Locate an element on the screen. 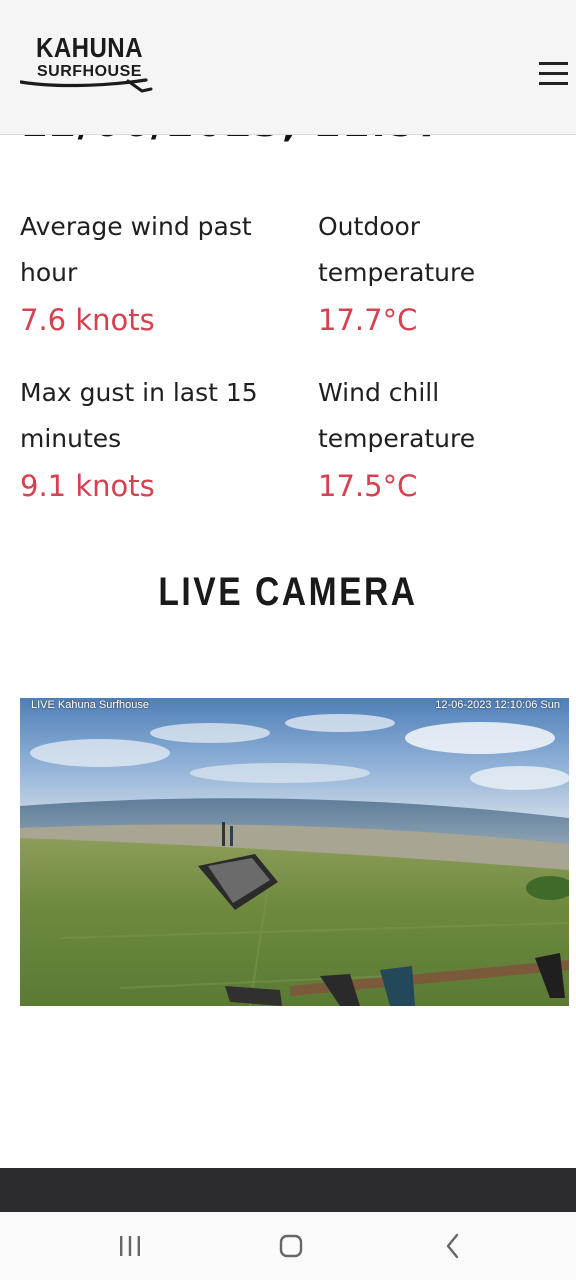  hamburger-menu-icon is located at coordinates (553, 73).